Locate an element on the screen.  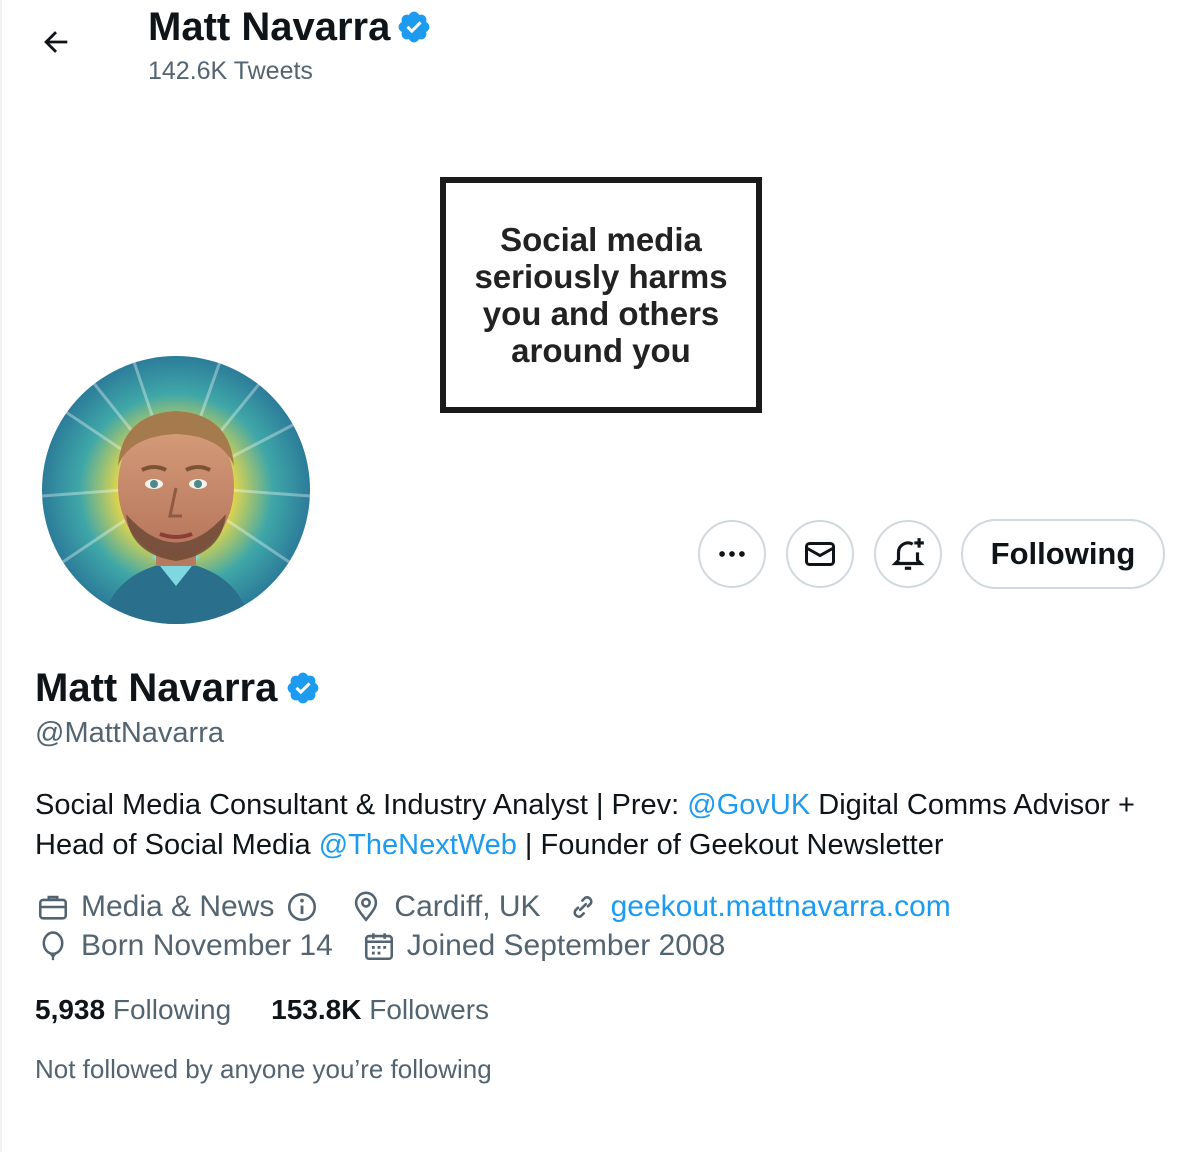
tweet-count: 142.6K Tweets is located at coordinates (230, 71).